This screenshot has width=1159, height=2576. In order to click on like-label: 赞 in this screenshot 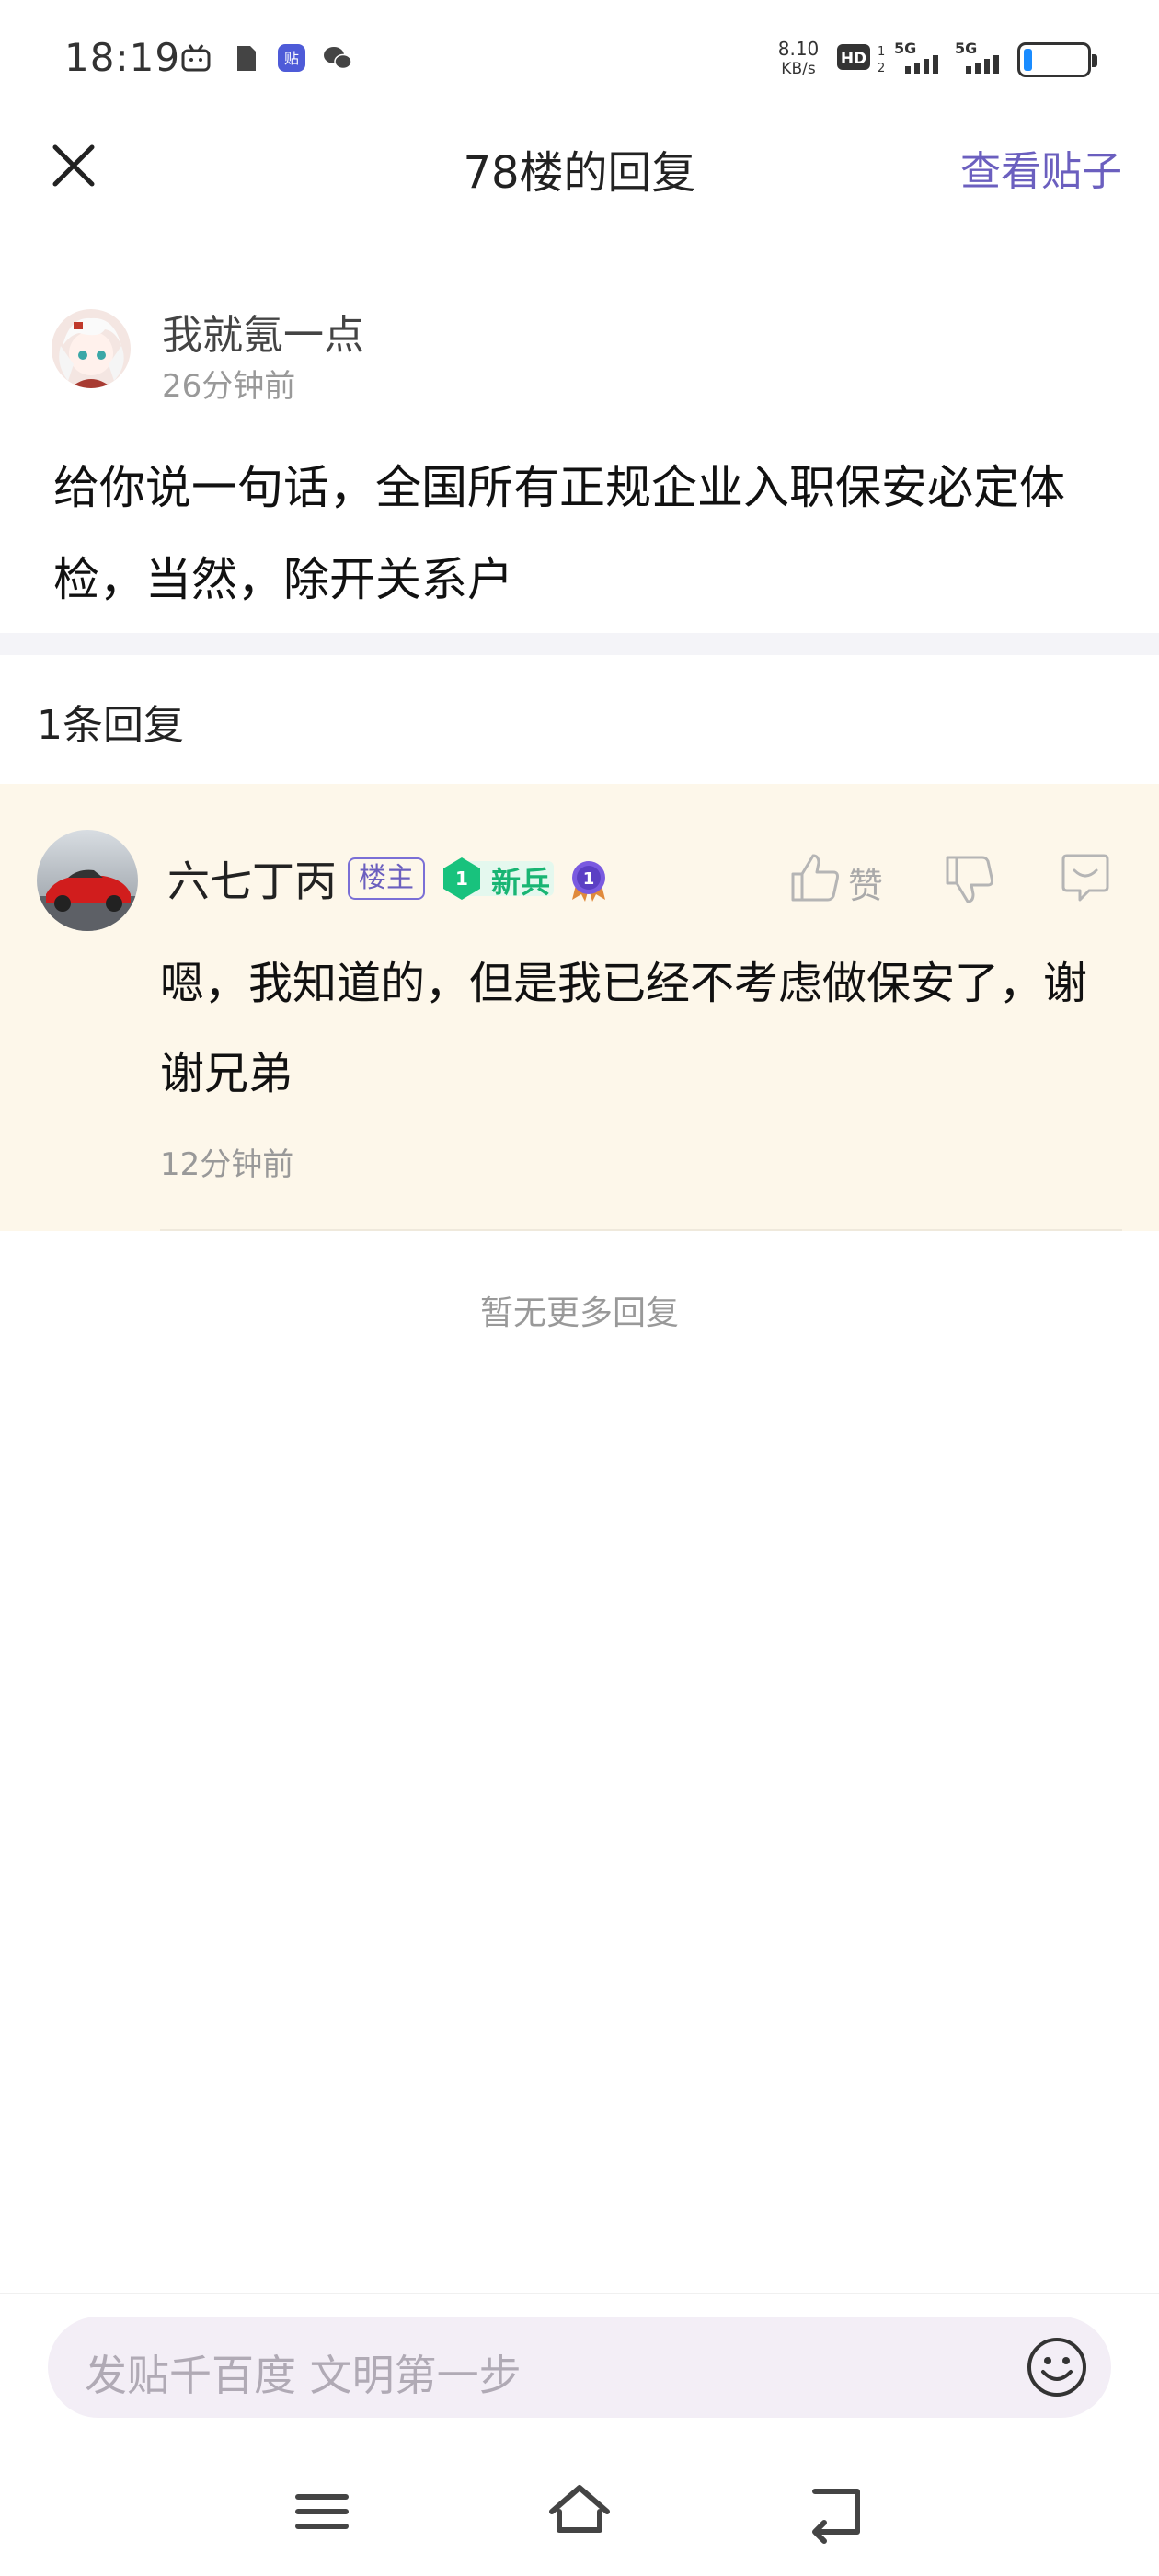, I will do `click(865, 882)`.